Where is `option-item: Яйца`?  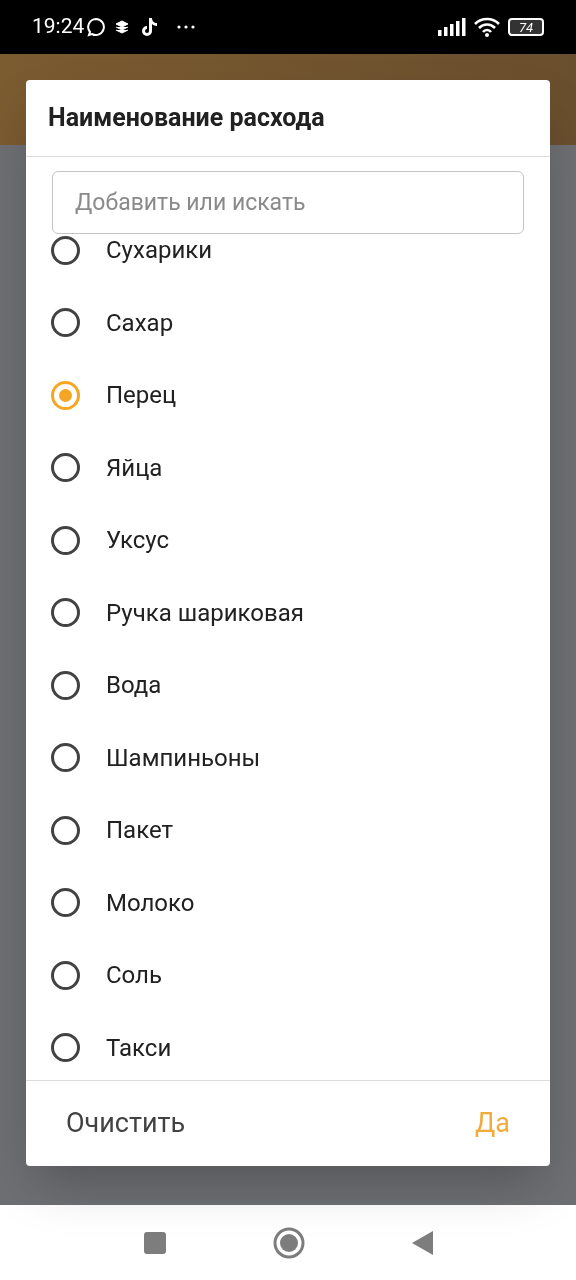 option-item: Яйца is located at coordinates (288, 467).